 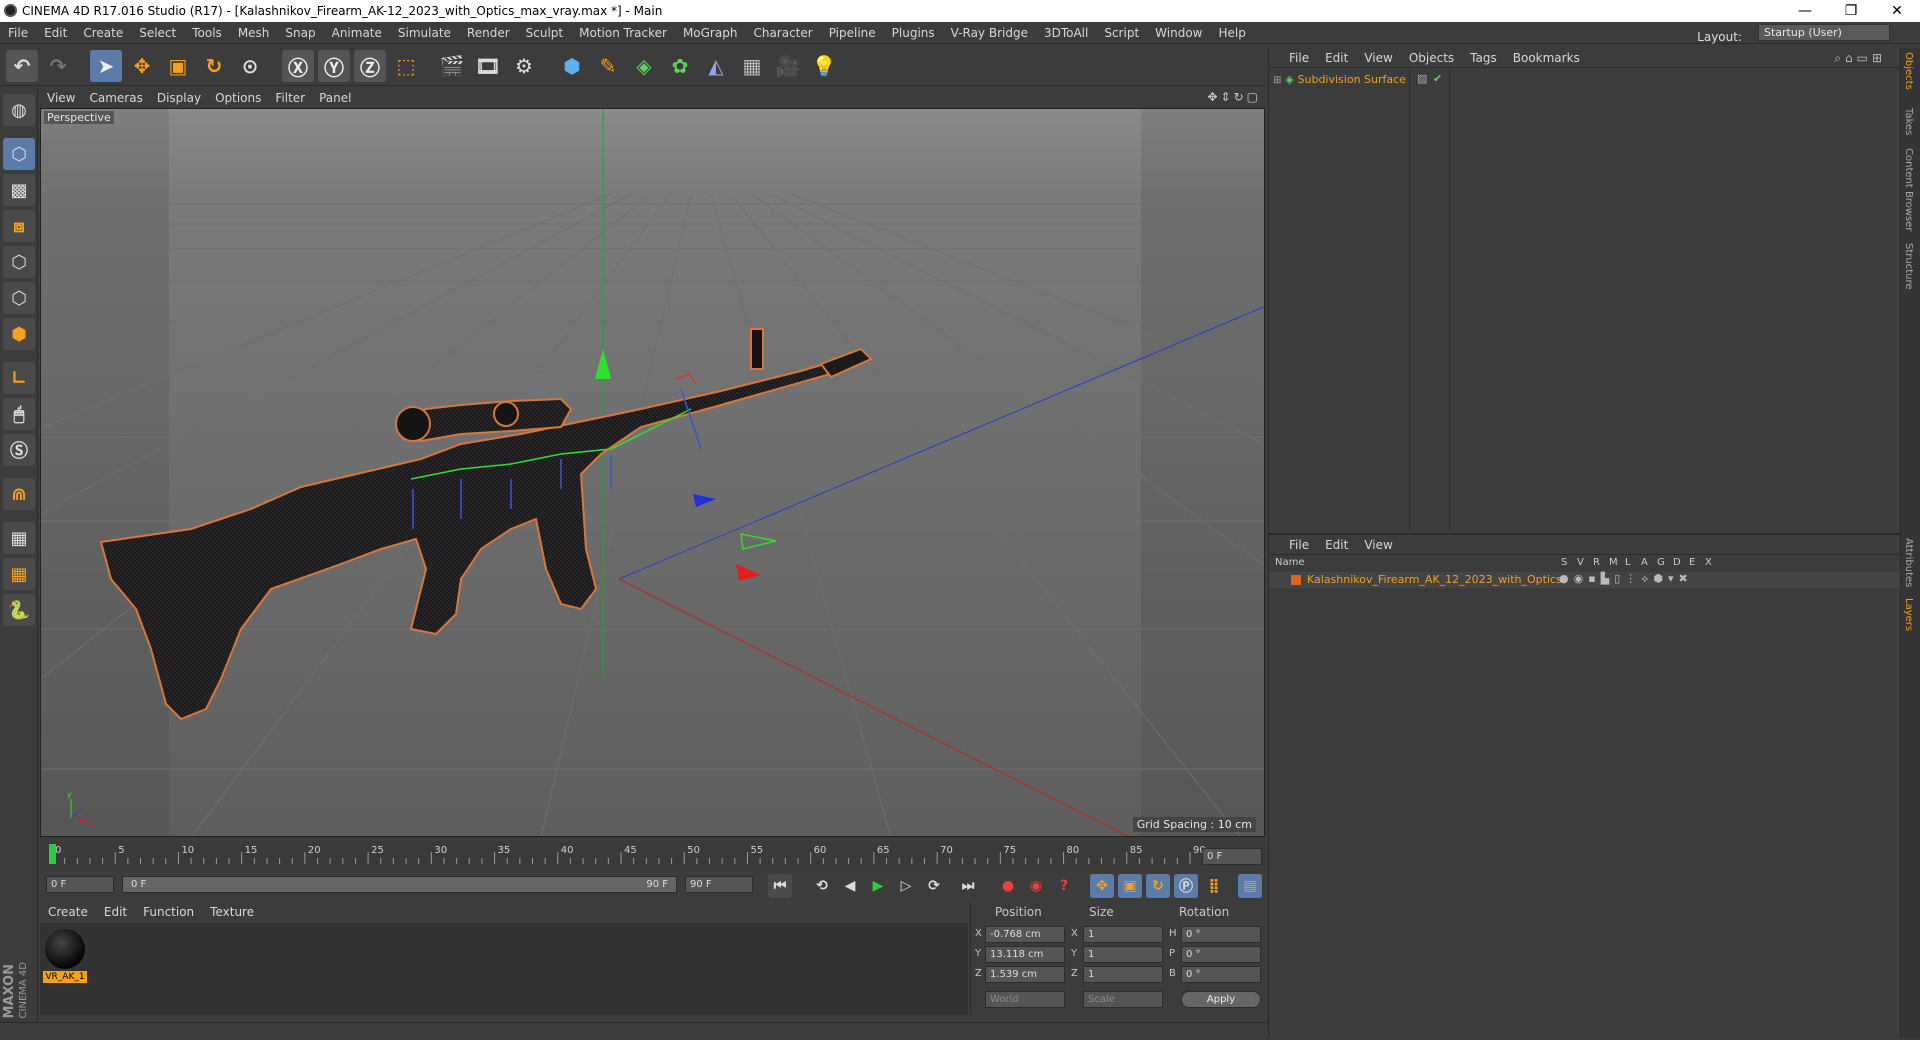 What do you see at coordinates (913, 33) in the screenshot?
I see `menu-plugins: Plugins` at bounding box center [913, 33].